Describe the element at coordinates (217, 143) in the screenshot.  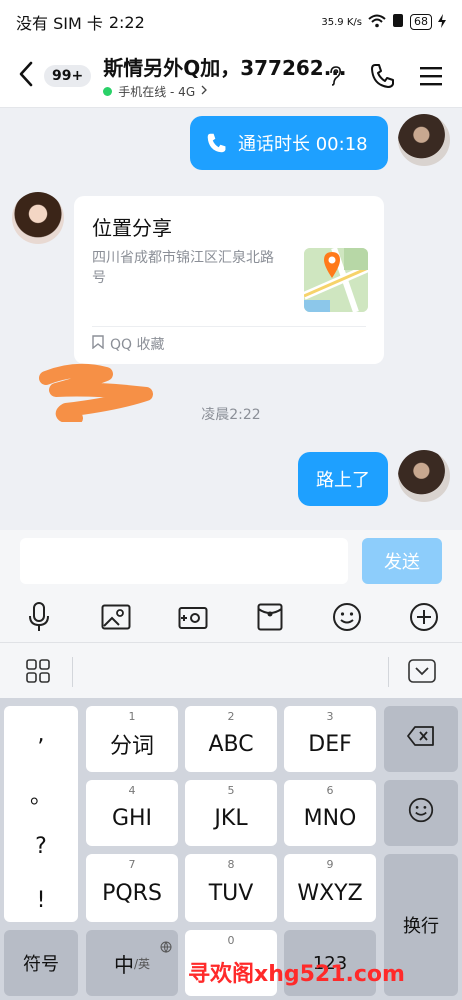
I see `phone-icon` at that location.